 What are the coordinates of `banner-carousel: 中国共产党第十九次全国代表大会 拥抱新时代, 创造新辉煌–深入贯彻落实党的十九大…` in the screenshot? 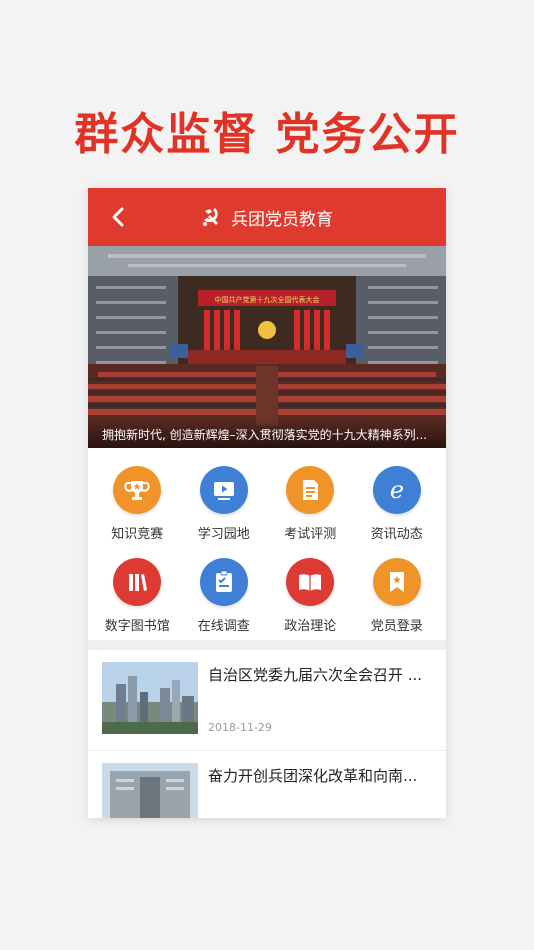 It's located at (267, 347).